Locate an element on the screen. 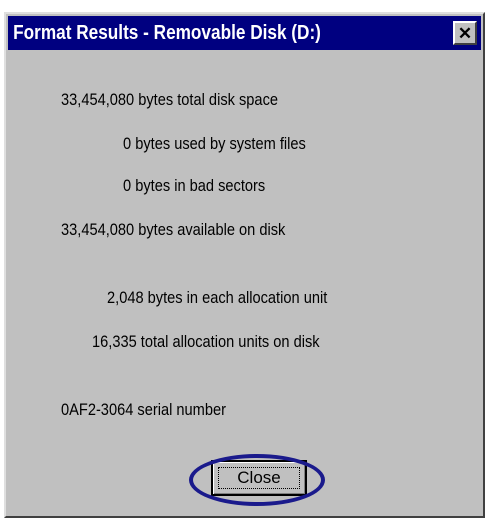 Image resolution: width=489 pixels, height=523 pixels. system-files-text: 0 bytes used by system files is located at coordinates (214, 143).